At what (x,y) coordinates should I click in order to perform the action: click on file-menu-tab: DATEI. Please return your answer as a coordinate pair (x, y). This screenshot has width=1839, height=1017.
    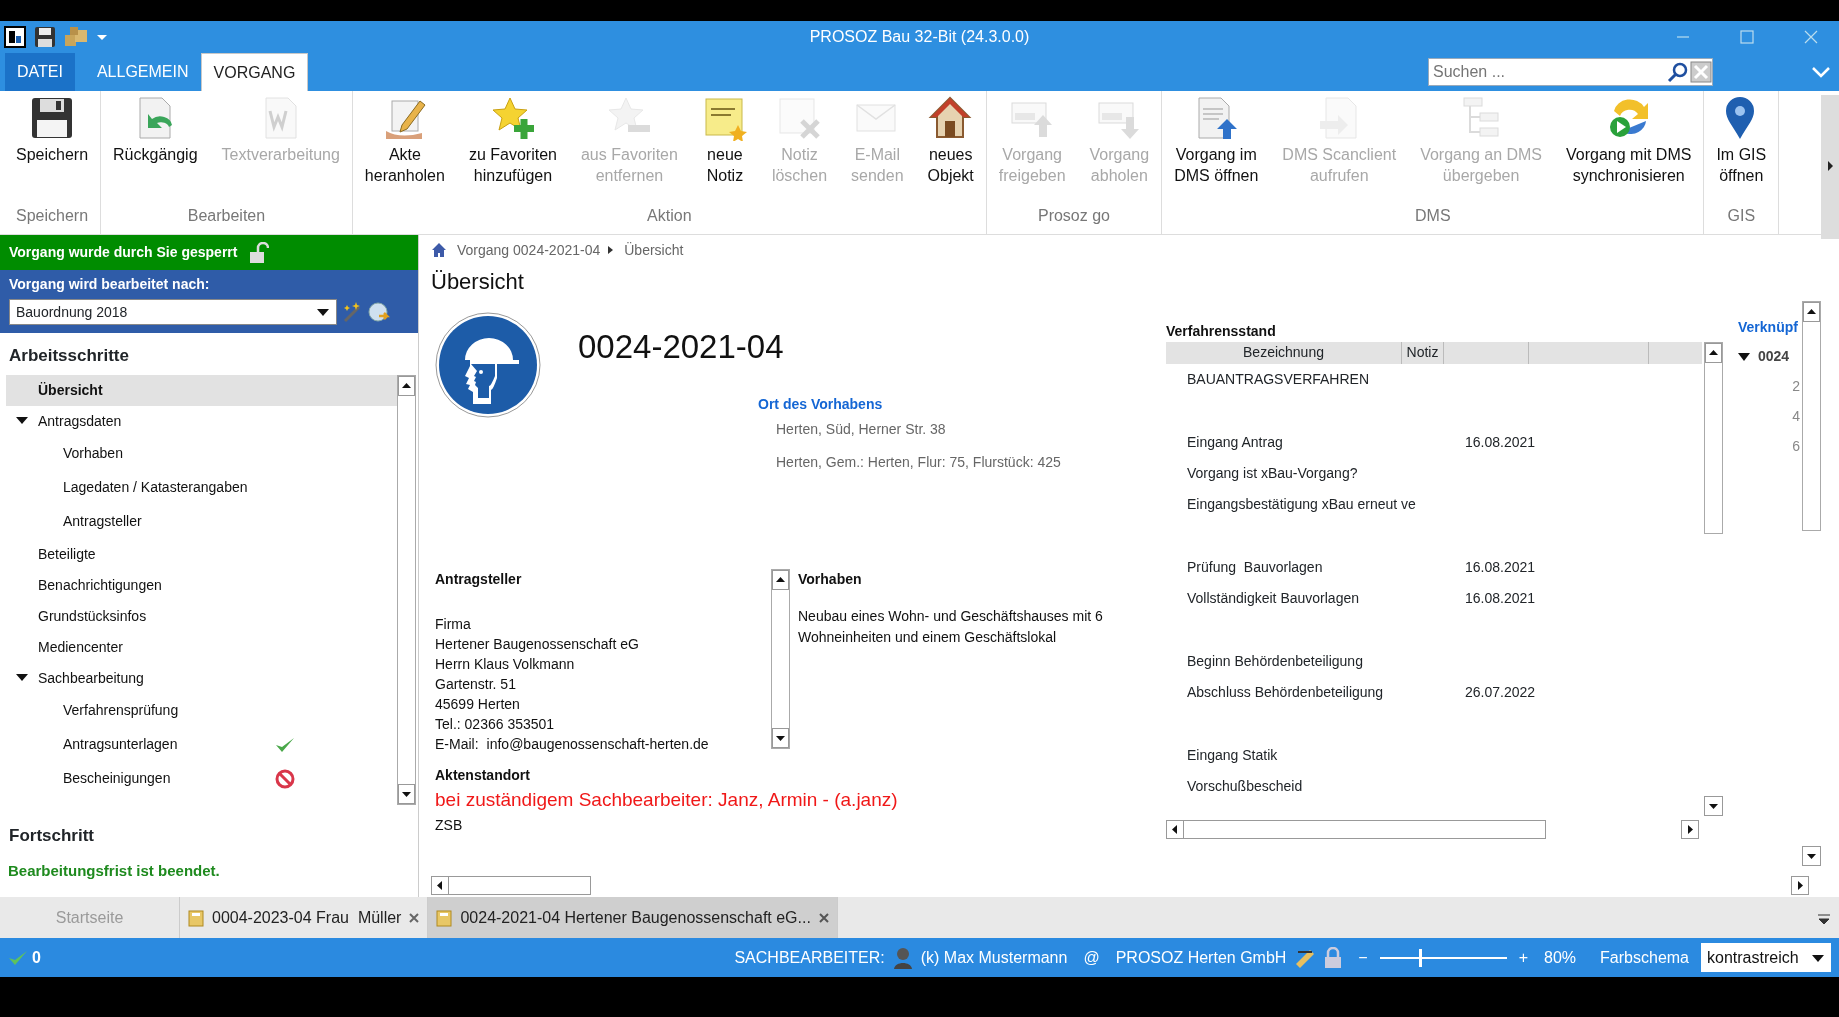
    Looking at the image, I should click on (40, 72).